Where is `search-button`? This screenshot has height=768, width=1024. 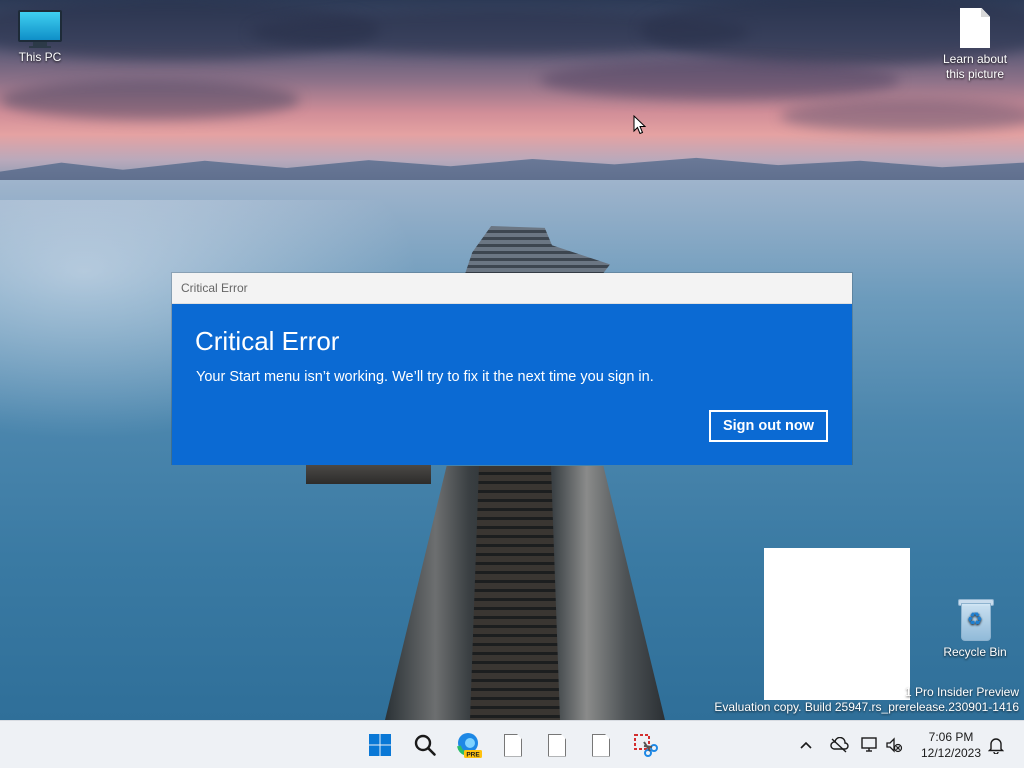 search-button is located at coordinates (425, 745).